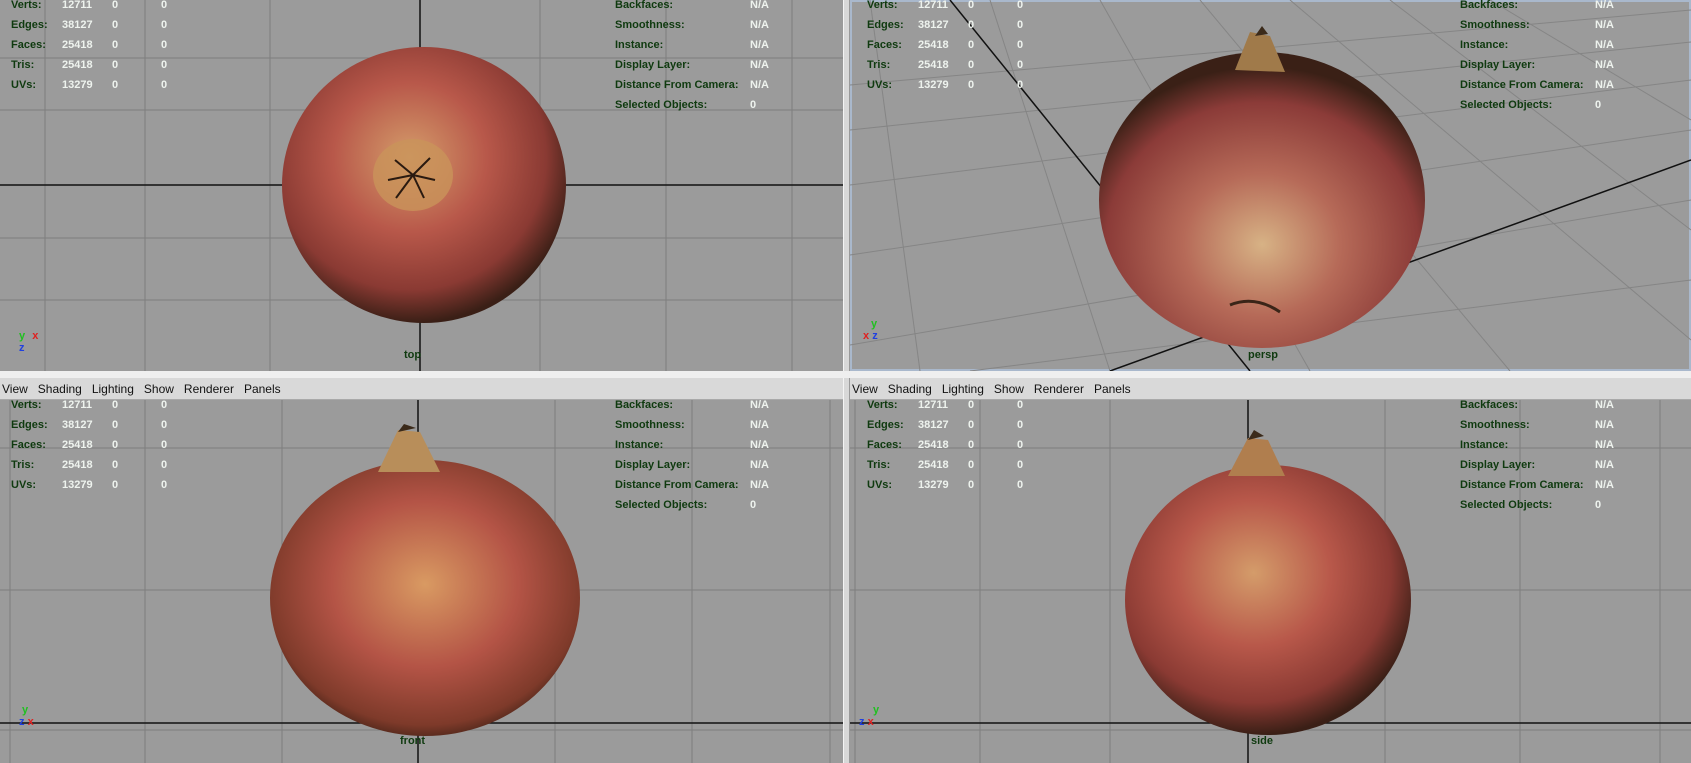  What do you see at coordinates (1263, 355) in the screenshot?
I see `camera-label: persp` at bounding box center [1263, 355].